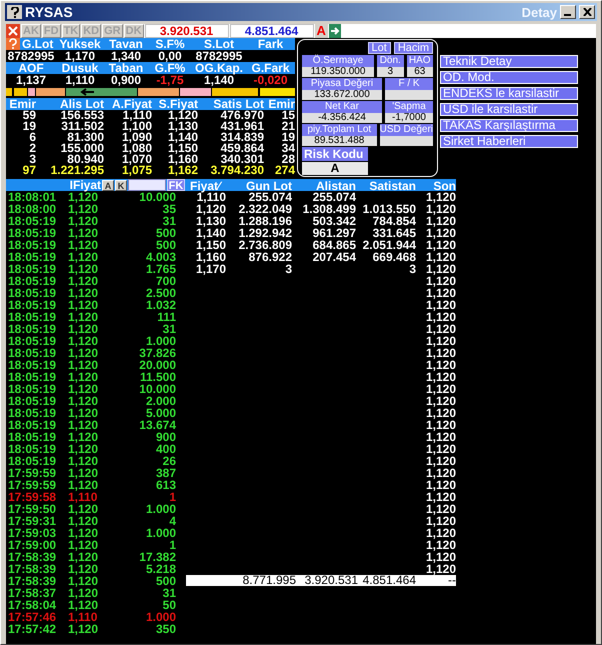  I want to click on trade-time: 18:08:01, so click(32, 197).